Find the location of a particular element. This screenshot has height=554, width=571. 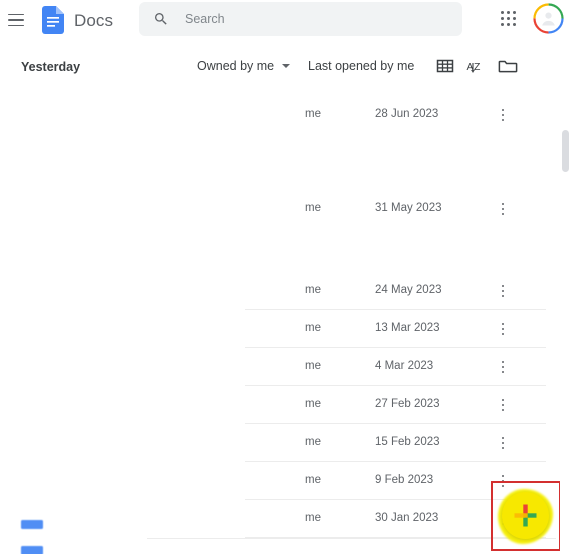

svg-text: Z is located at coordinates (477, 67).